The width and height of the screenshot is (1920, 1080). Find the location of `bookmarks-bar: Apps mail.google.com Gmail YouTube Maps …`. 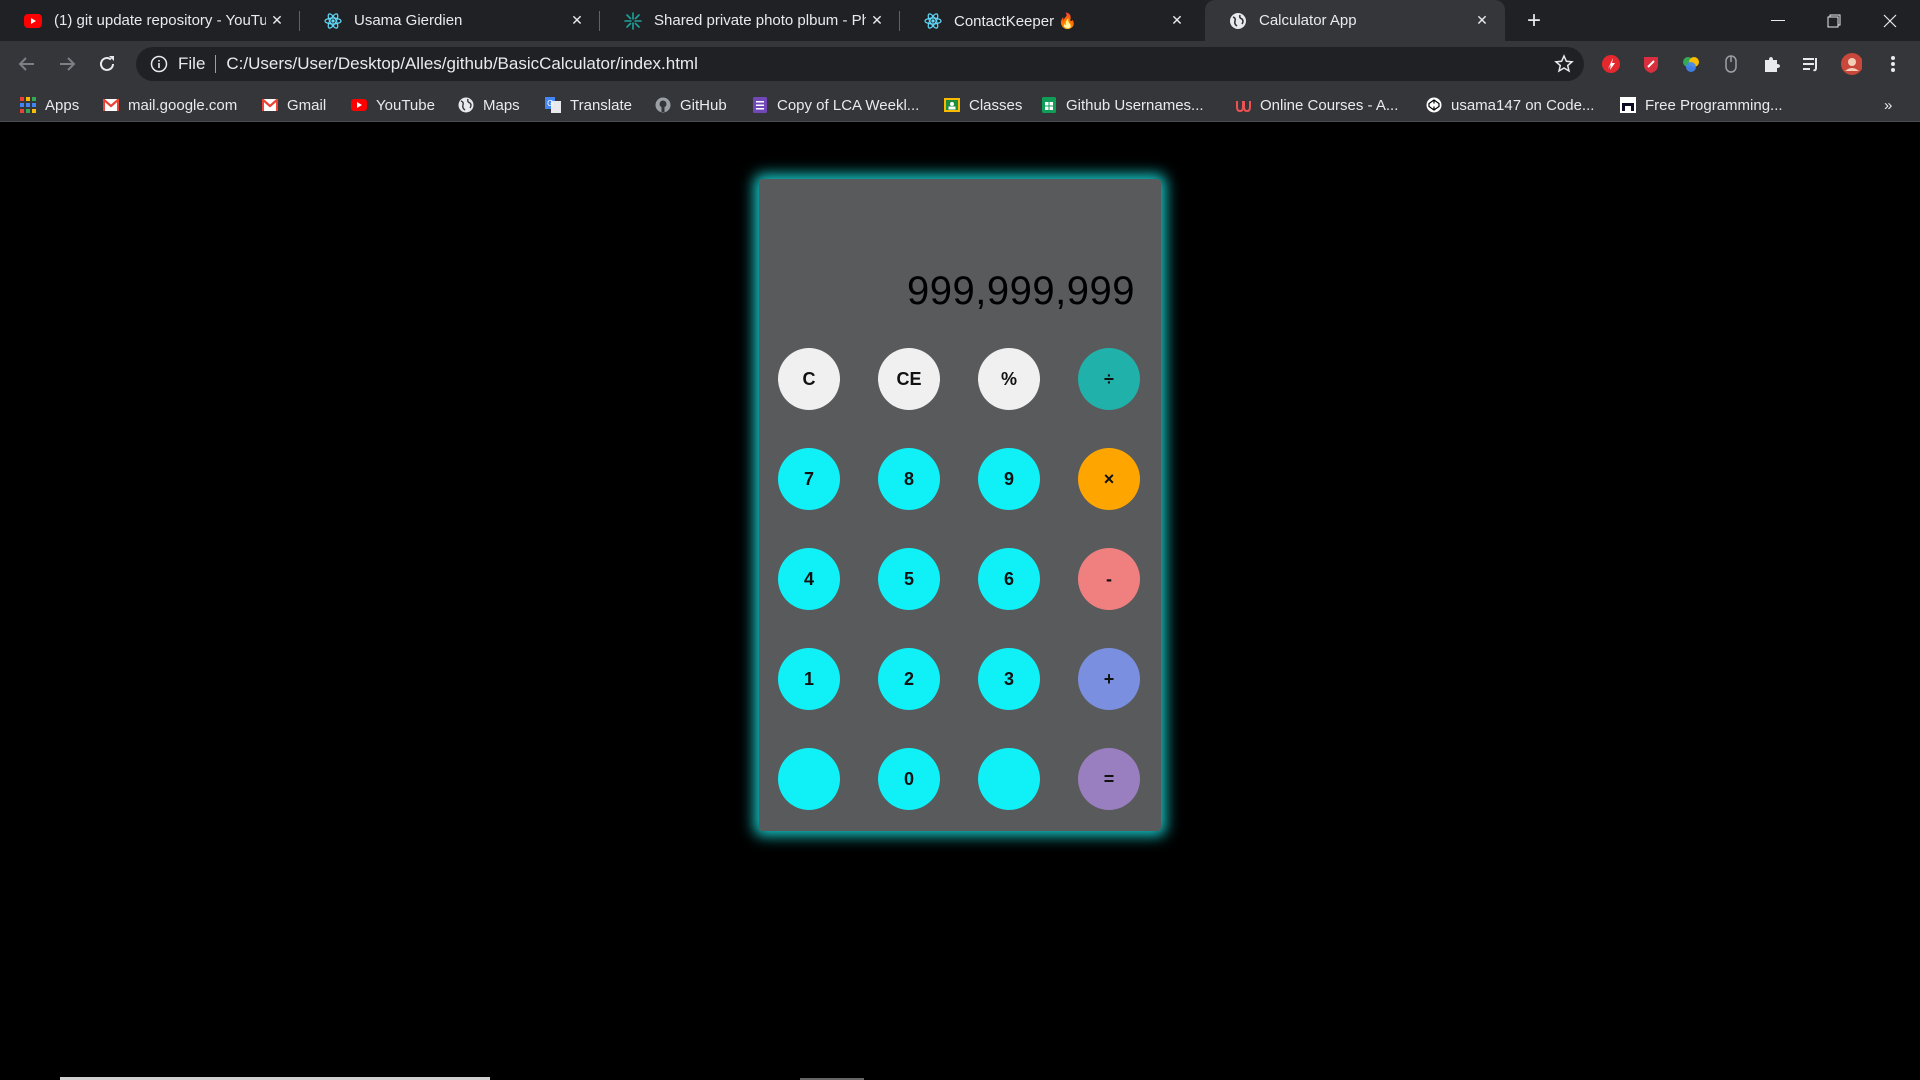

bookmarks-bar: Apps mail.google.com Gmail YouTube Maps … is located at coordinates (960, 104).